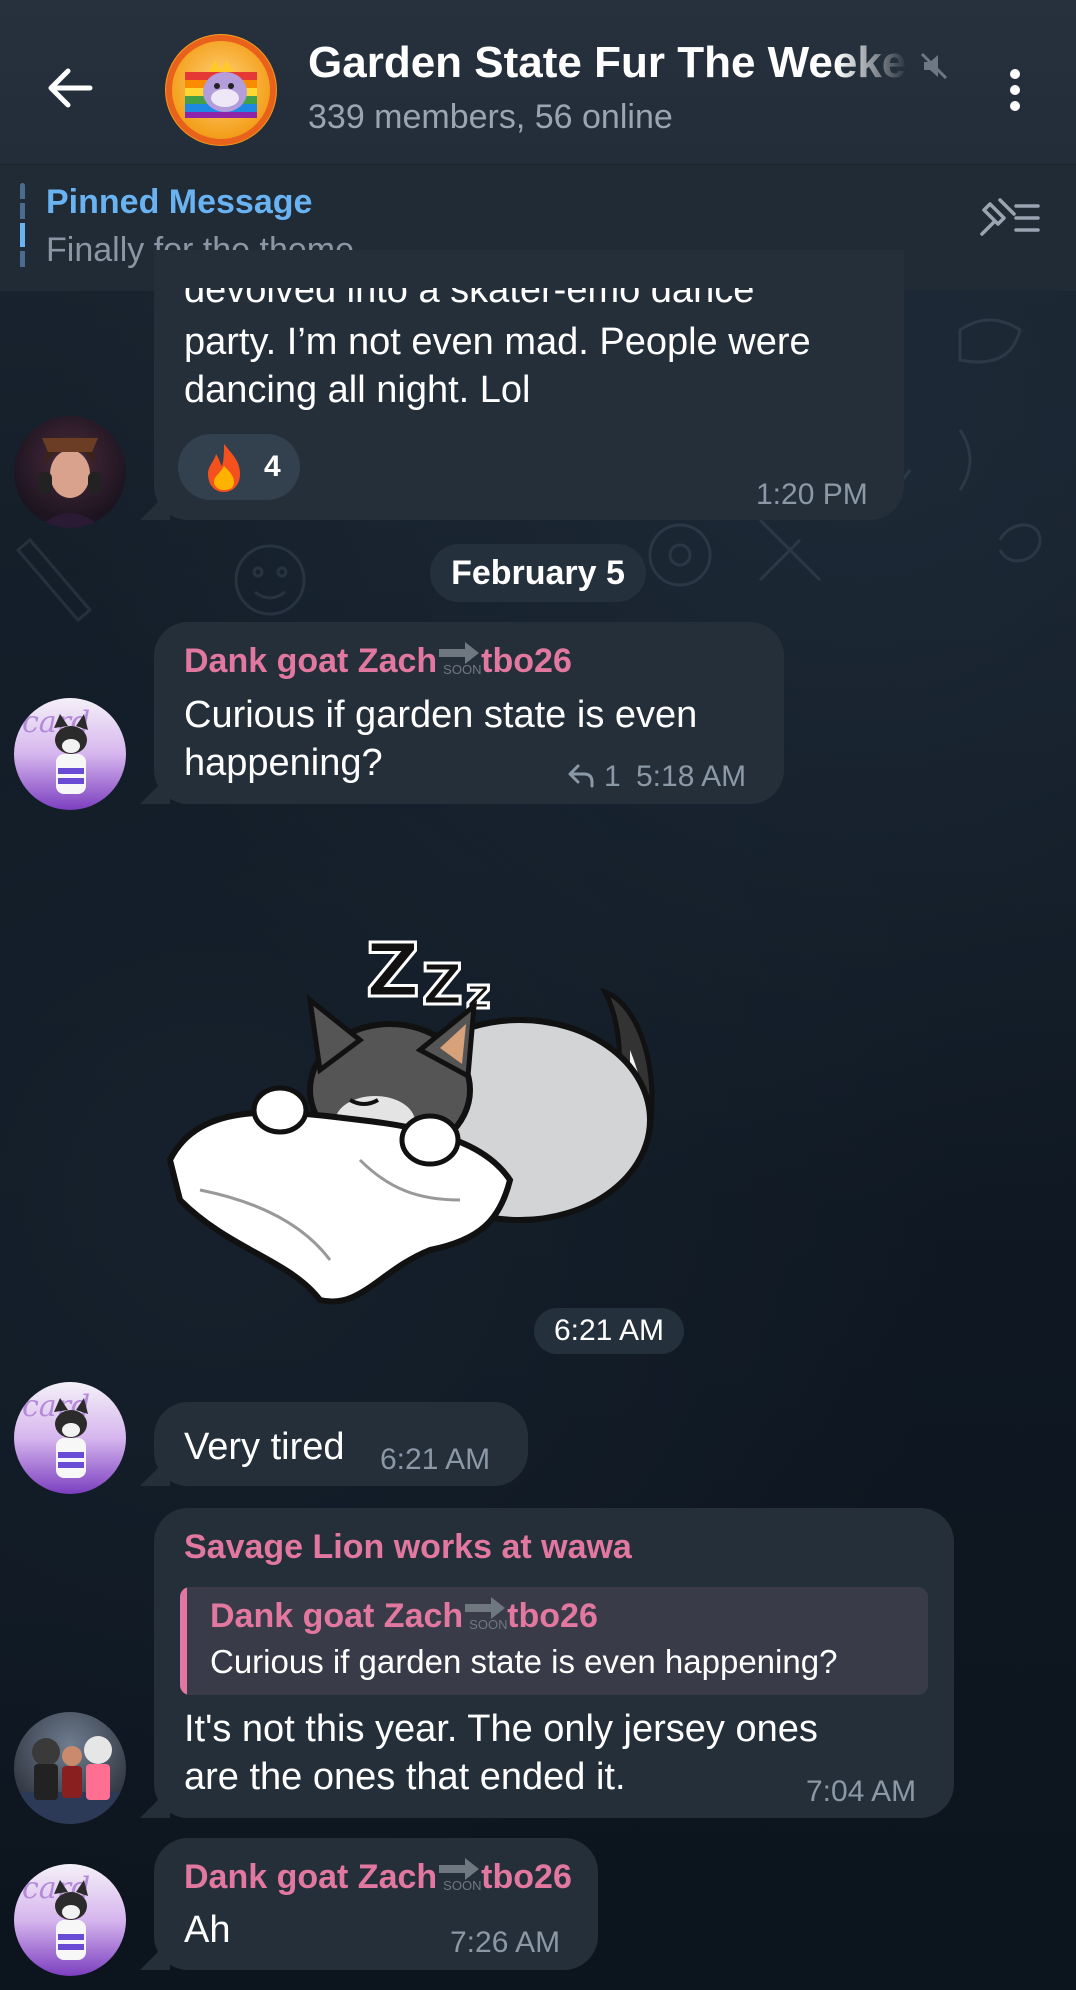  I want to click on message-time: 6:21 AM, so click(435, 1459).